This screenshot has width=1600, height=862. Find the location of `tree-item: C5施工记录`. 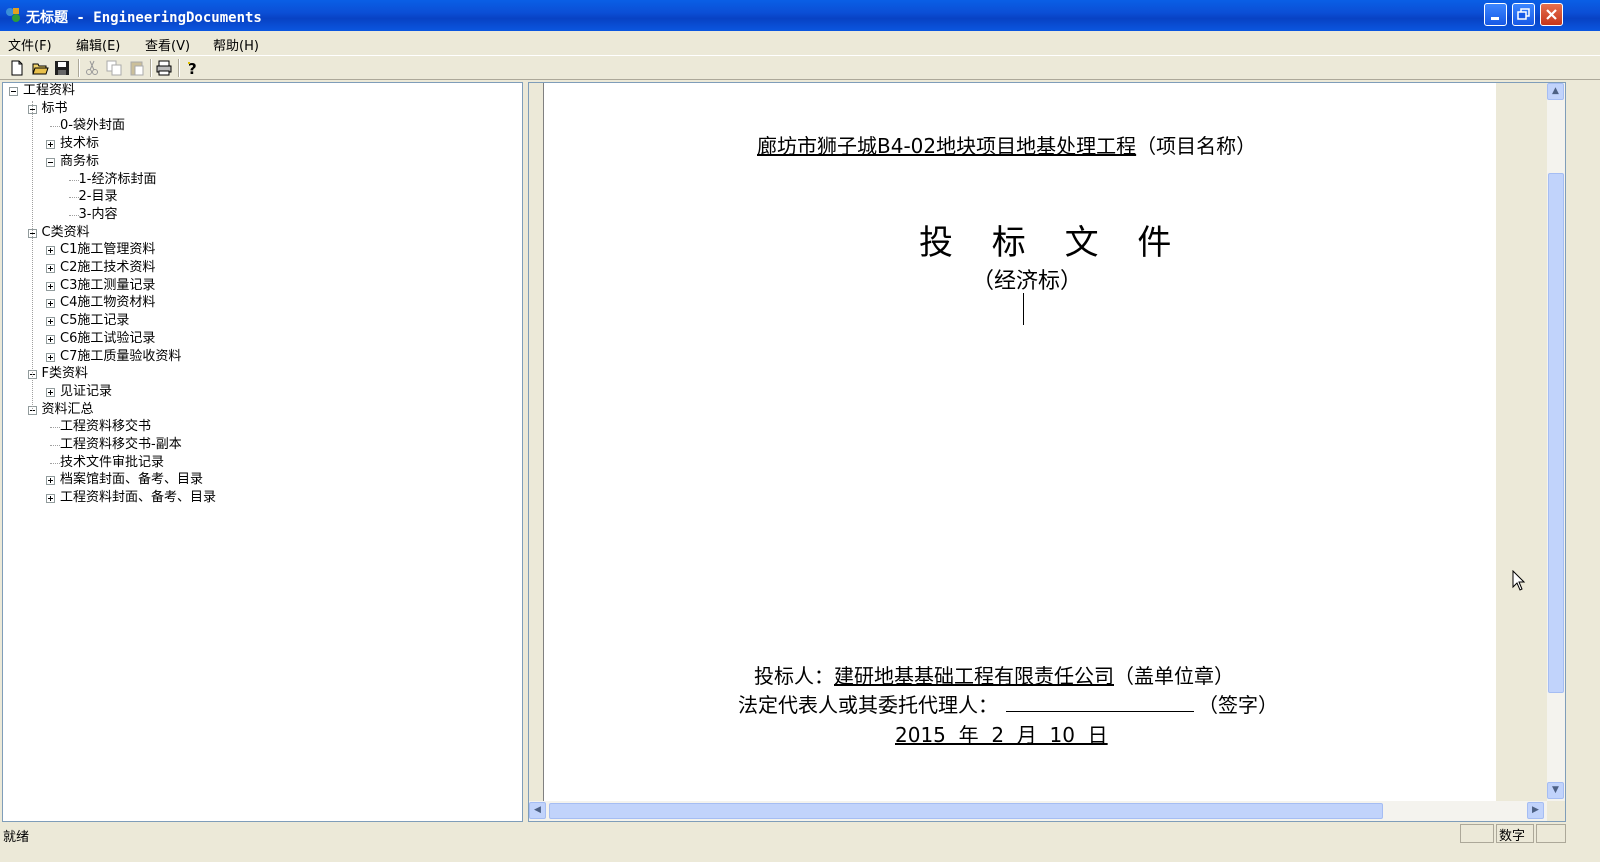

tree-item: C5施工记录 is located at coordinates (94, 321).